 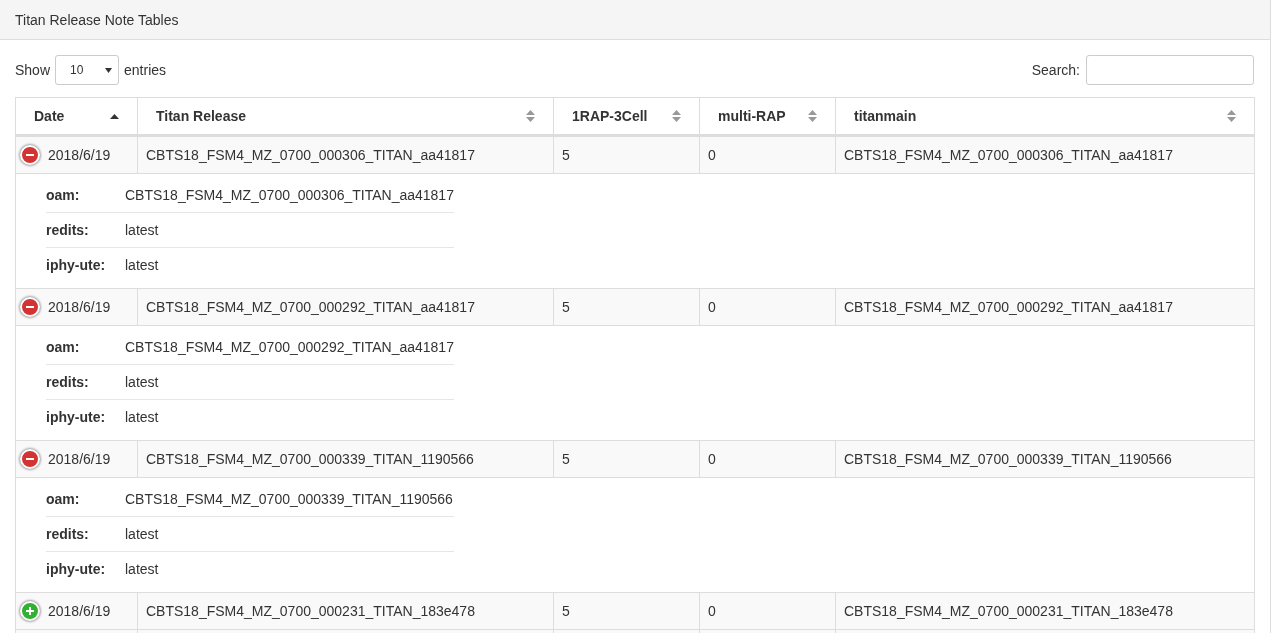 I want to click on detail-value: CBTS18_FSM4_MZ_0700_000339_TITAN_1190566, so click(x=289, y=499).